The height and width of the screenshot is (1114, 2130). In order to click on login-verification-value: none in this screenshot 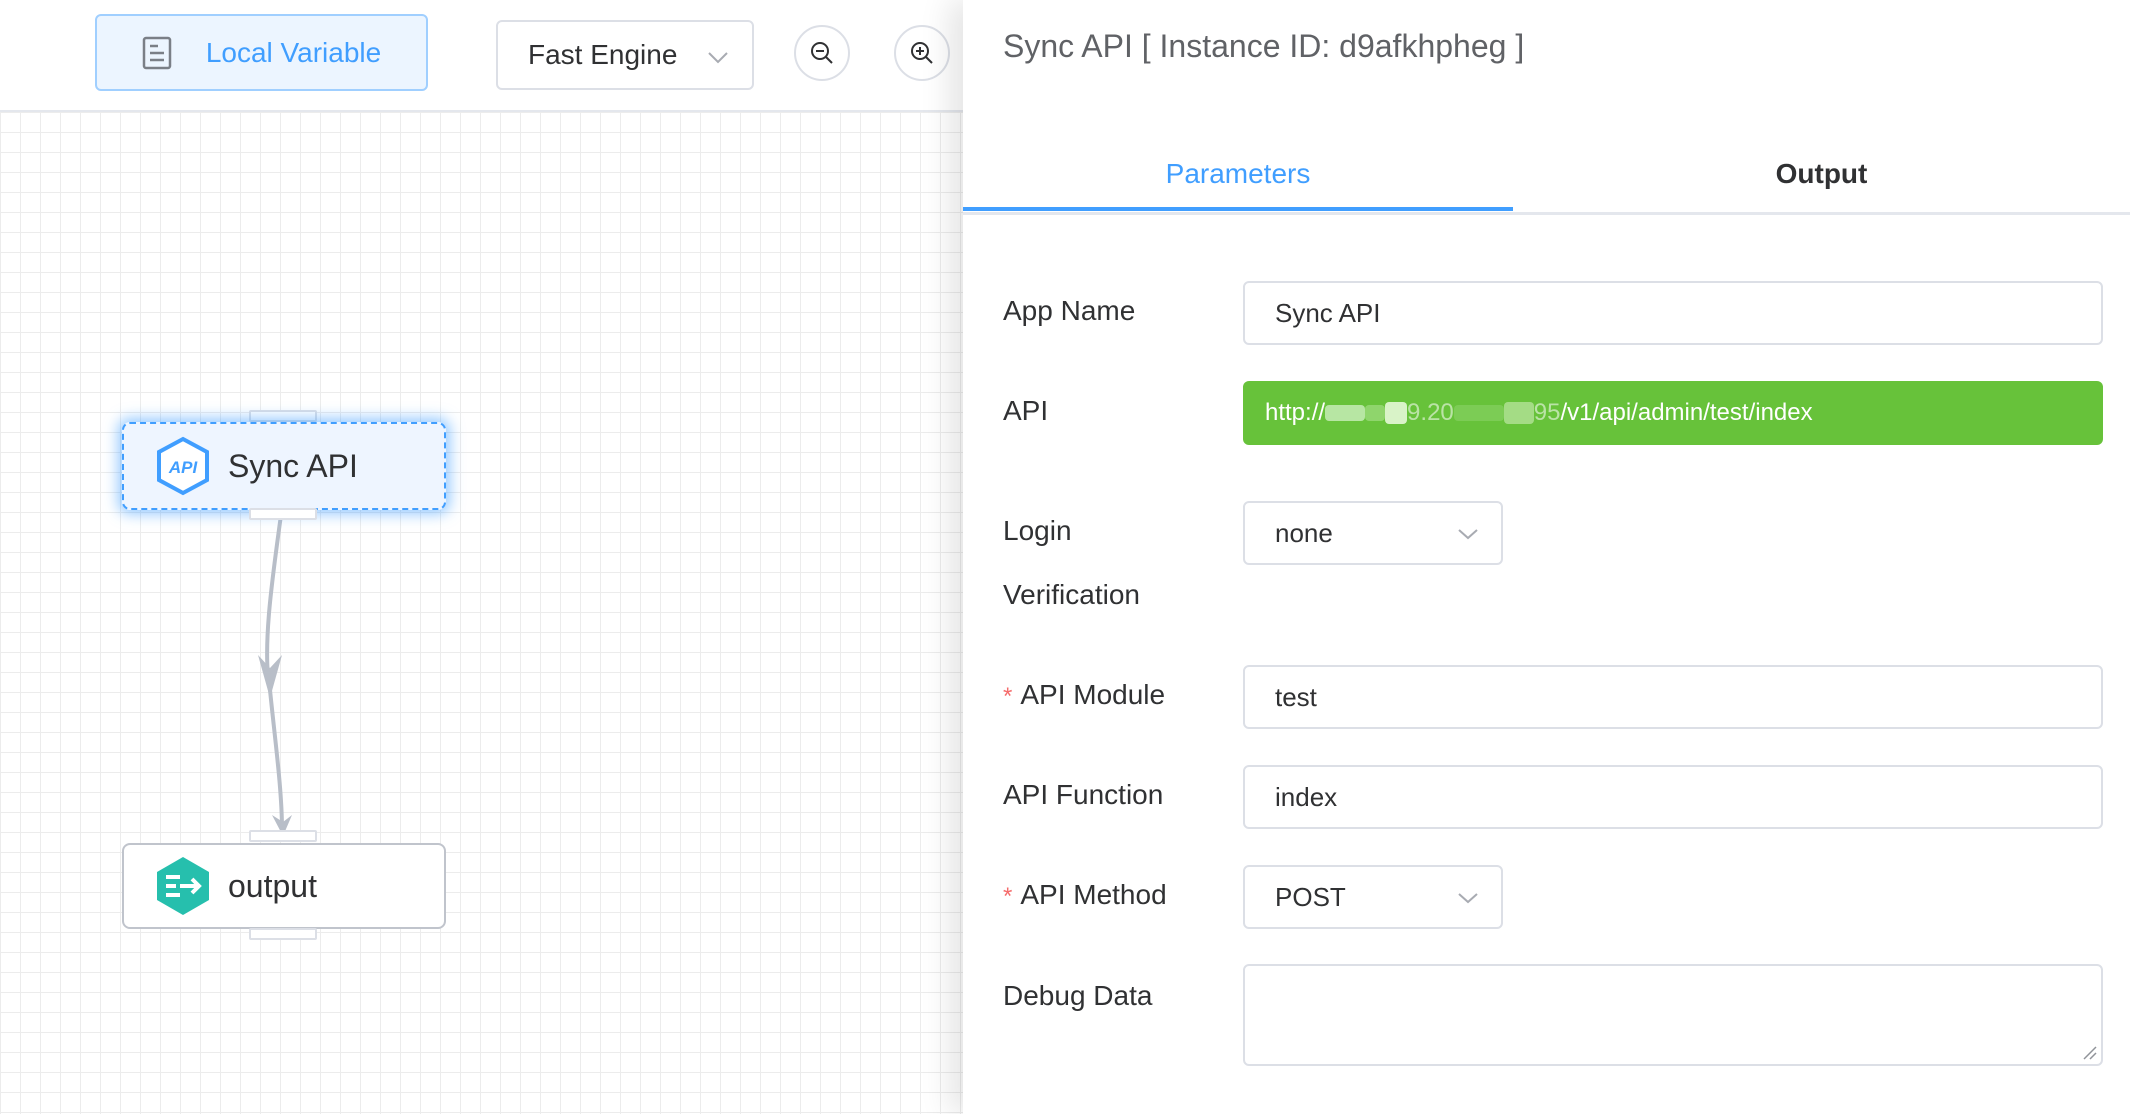, I will do `click(1304, 532)`.